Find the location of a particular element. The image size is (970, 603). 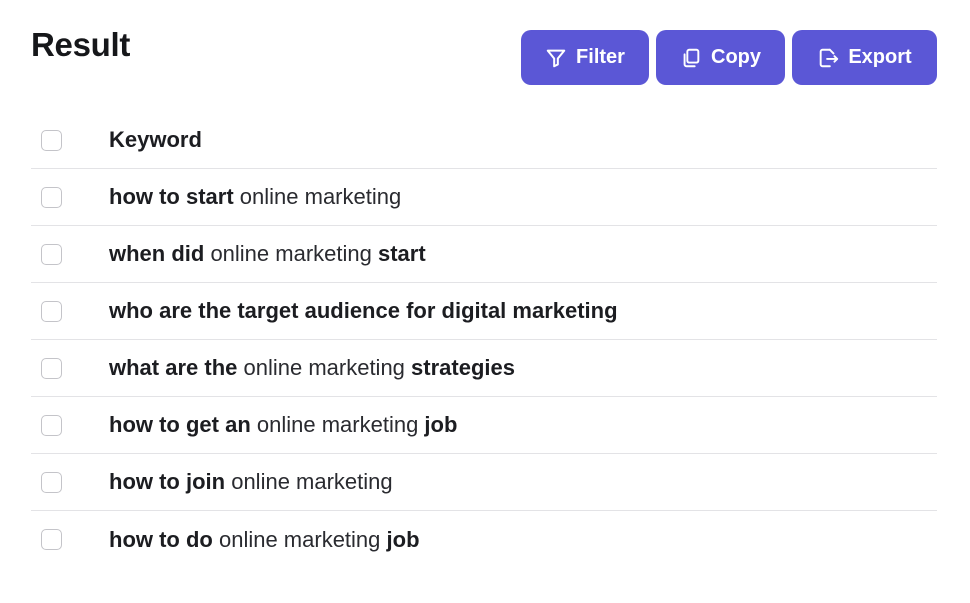

keyword-highlight: strategies is located at coordinates (463, 367).